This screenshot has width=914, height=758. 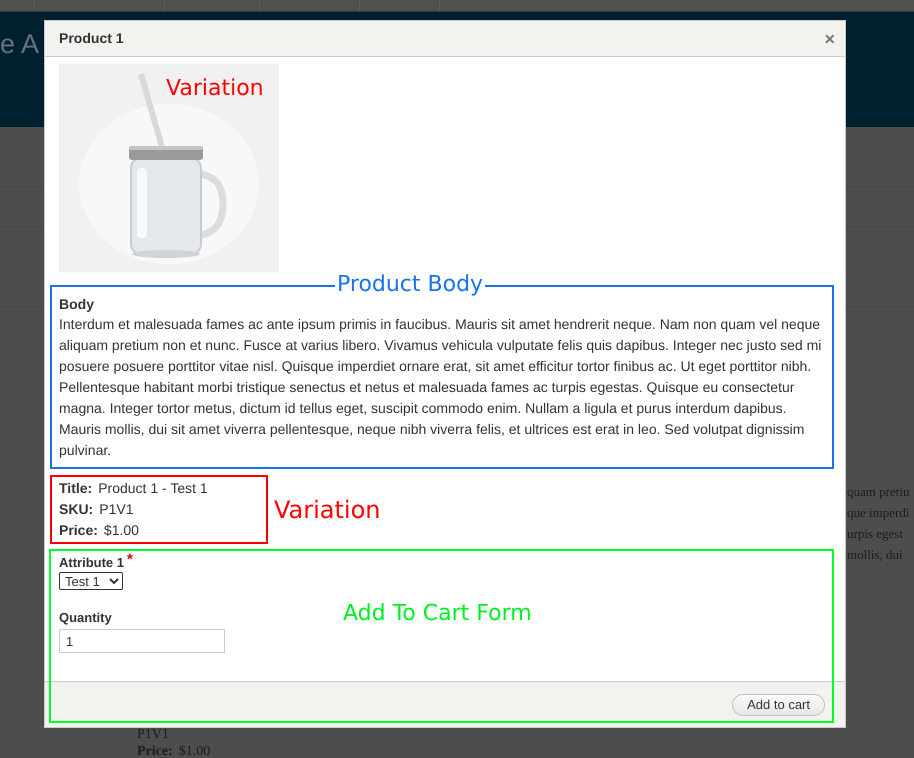 What do you see at coordinates (437, 614) in the screenshot?
I see `annotation-label: Add To Cart Form` at bounding box center [437, 614].